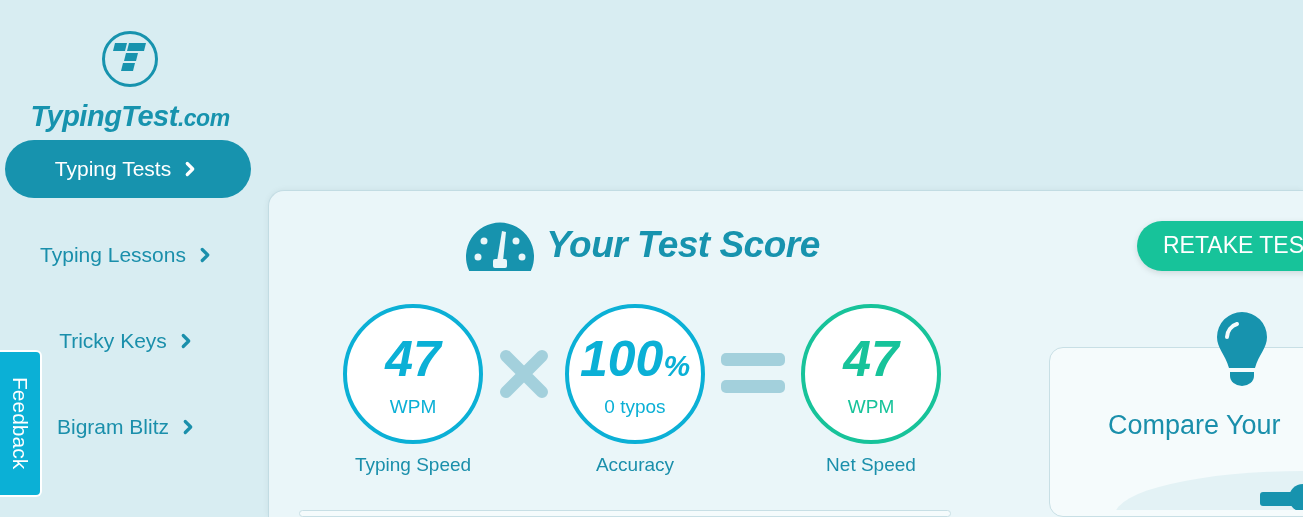  What do you see at coordinates (635, 465) in the screenshot?
I see `stat-label: Accuracy` at bounding box center [635, 465].